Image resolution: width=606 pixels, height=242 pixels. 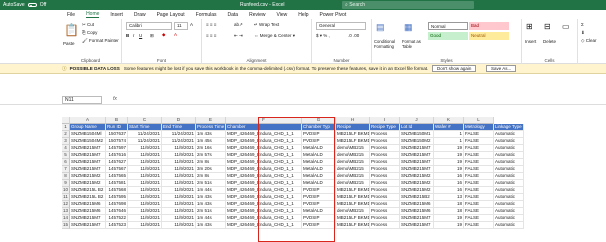 I want to click on table-cell: SNZMB215M2, so click(x=417, y=183).